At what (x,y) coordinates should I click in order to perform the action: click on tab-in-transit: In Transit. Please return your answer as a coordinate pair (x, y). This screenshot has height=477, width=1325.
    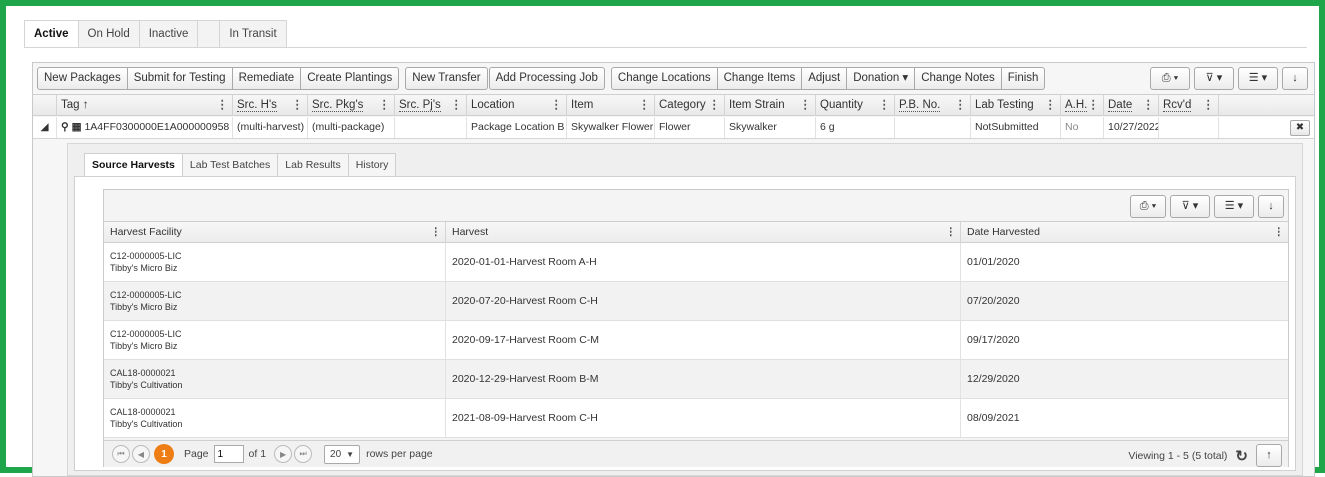
    Looking at the image, I should click on (253, 34).